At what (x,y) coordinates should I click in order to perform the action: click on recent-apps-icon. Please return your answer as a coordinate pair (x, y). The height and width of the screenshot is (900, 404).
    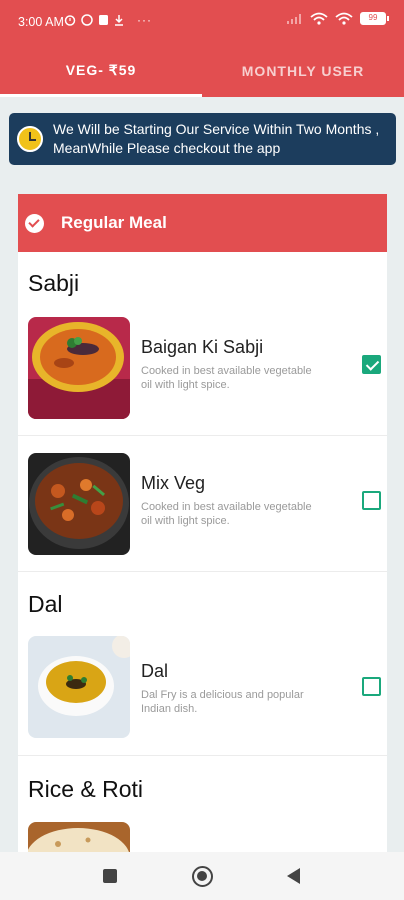
    Looking at the image, I should click on (110, 876).